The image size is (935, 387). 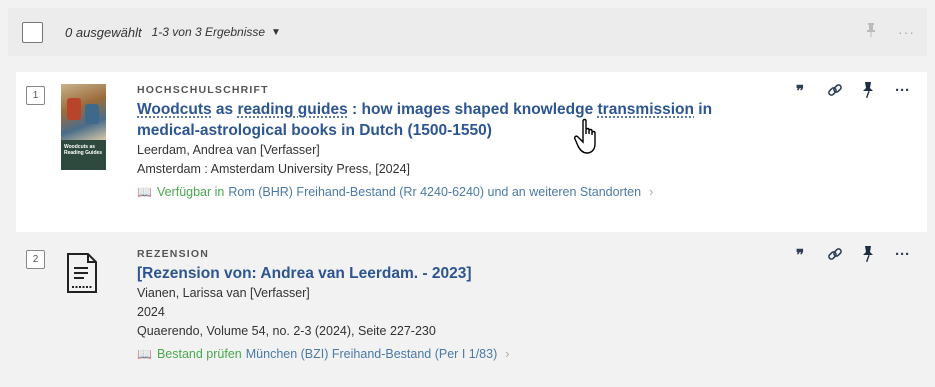 I want to click on selected-count: 0 ausgewählt, so click(x=103, y=32).